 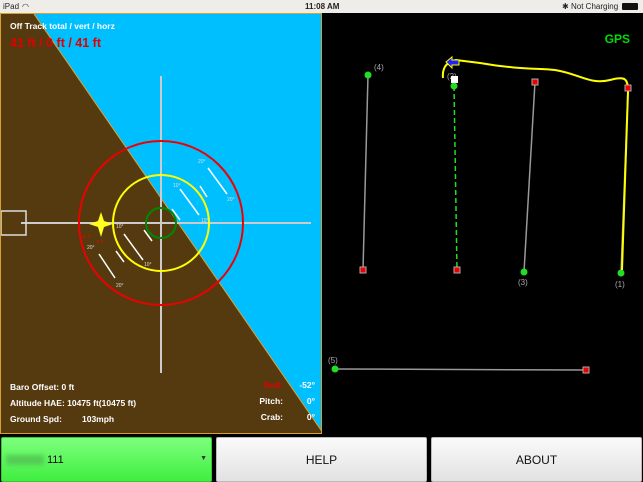 What do you see at coordinates (203, 458) in the screenshot?
I see `dropdown-arrow-icon: ▼` at bounding box center [203, 458].